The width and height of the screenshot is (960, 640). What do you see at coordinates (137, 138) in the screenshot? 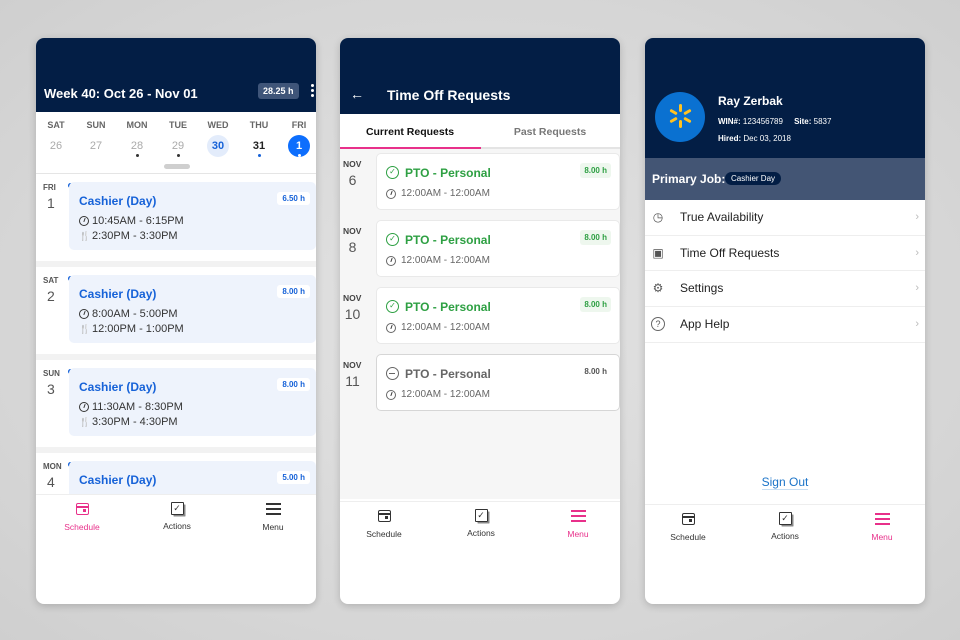
I see `week-day-mon: MON 28` at bounding box center [137, 138].